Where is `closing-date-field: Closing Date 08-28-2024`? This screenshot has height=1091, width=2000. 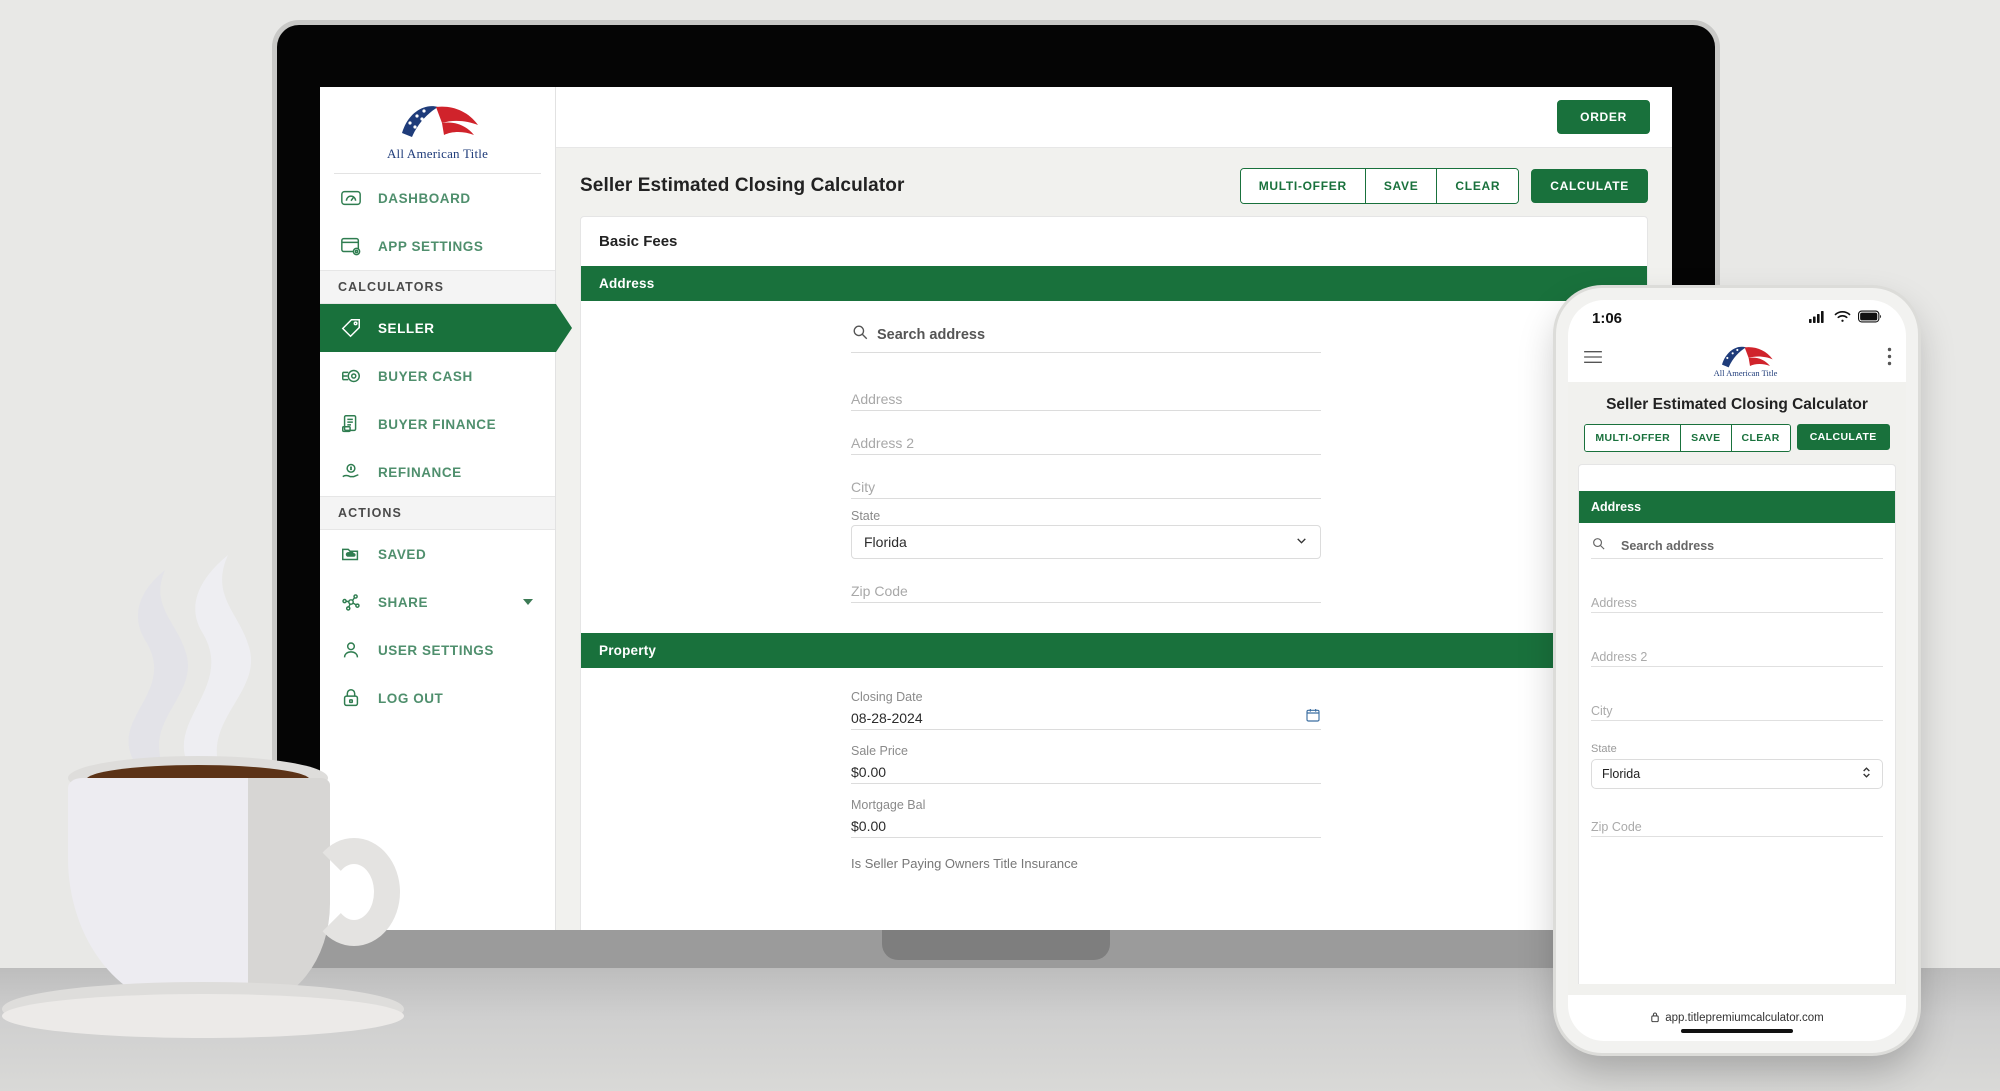
closing-date-field: Closing Date 08-28-2024 is located at coordinates (1086, 710).